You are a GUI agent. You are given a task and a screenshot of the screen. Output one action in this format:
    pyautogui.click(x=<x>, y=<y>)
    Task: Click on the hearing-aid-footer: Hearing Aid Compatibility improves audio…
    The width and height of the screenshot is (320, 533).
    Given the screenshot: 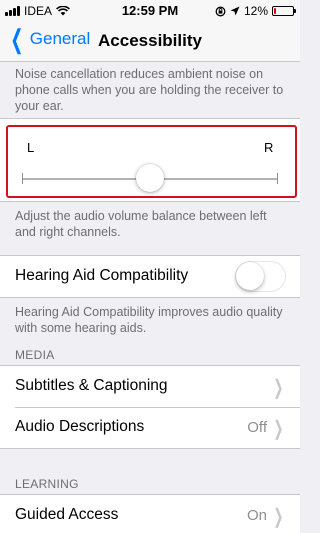 What is the action you would take?
    pyautogui.click(x=149, y=320)
    